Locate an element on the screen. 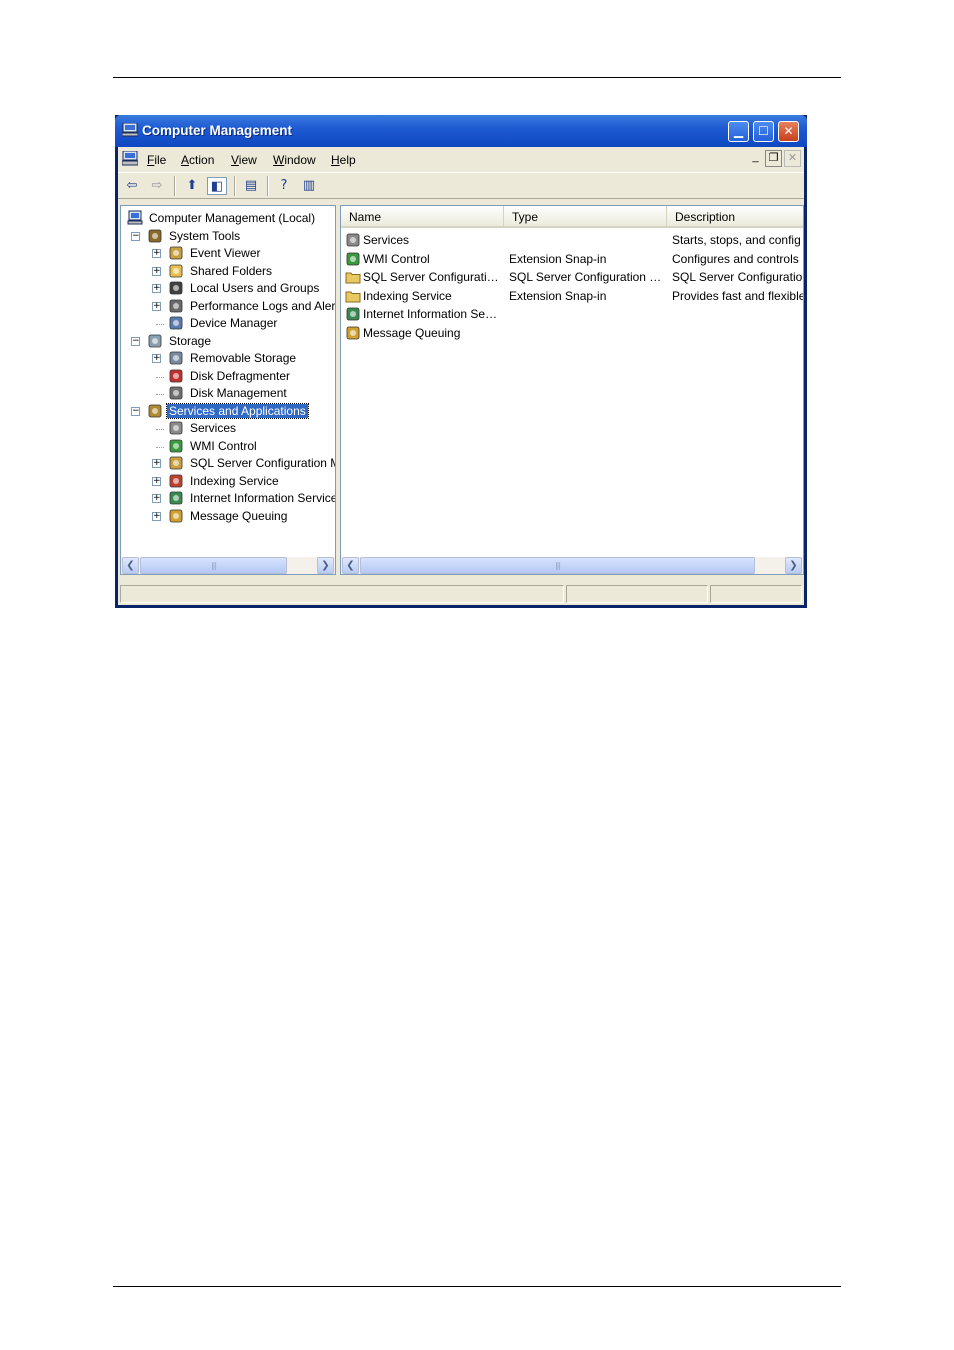 The image size is (954, 1350). column-header-description: Description is located at coordinates (735, 217).